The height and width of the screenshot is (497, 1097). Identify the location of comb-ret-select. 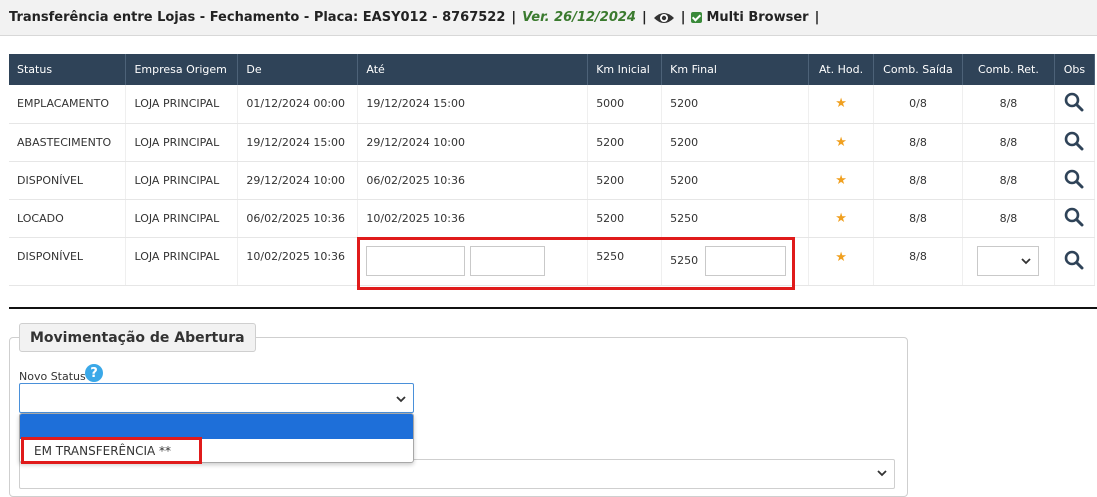
(1008, 261).